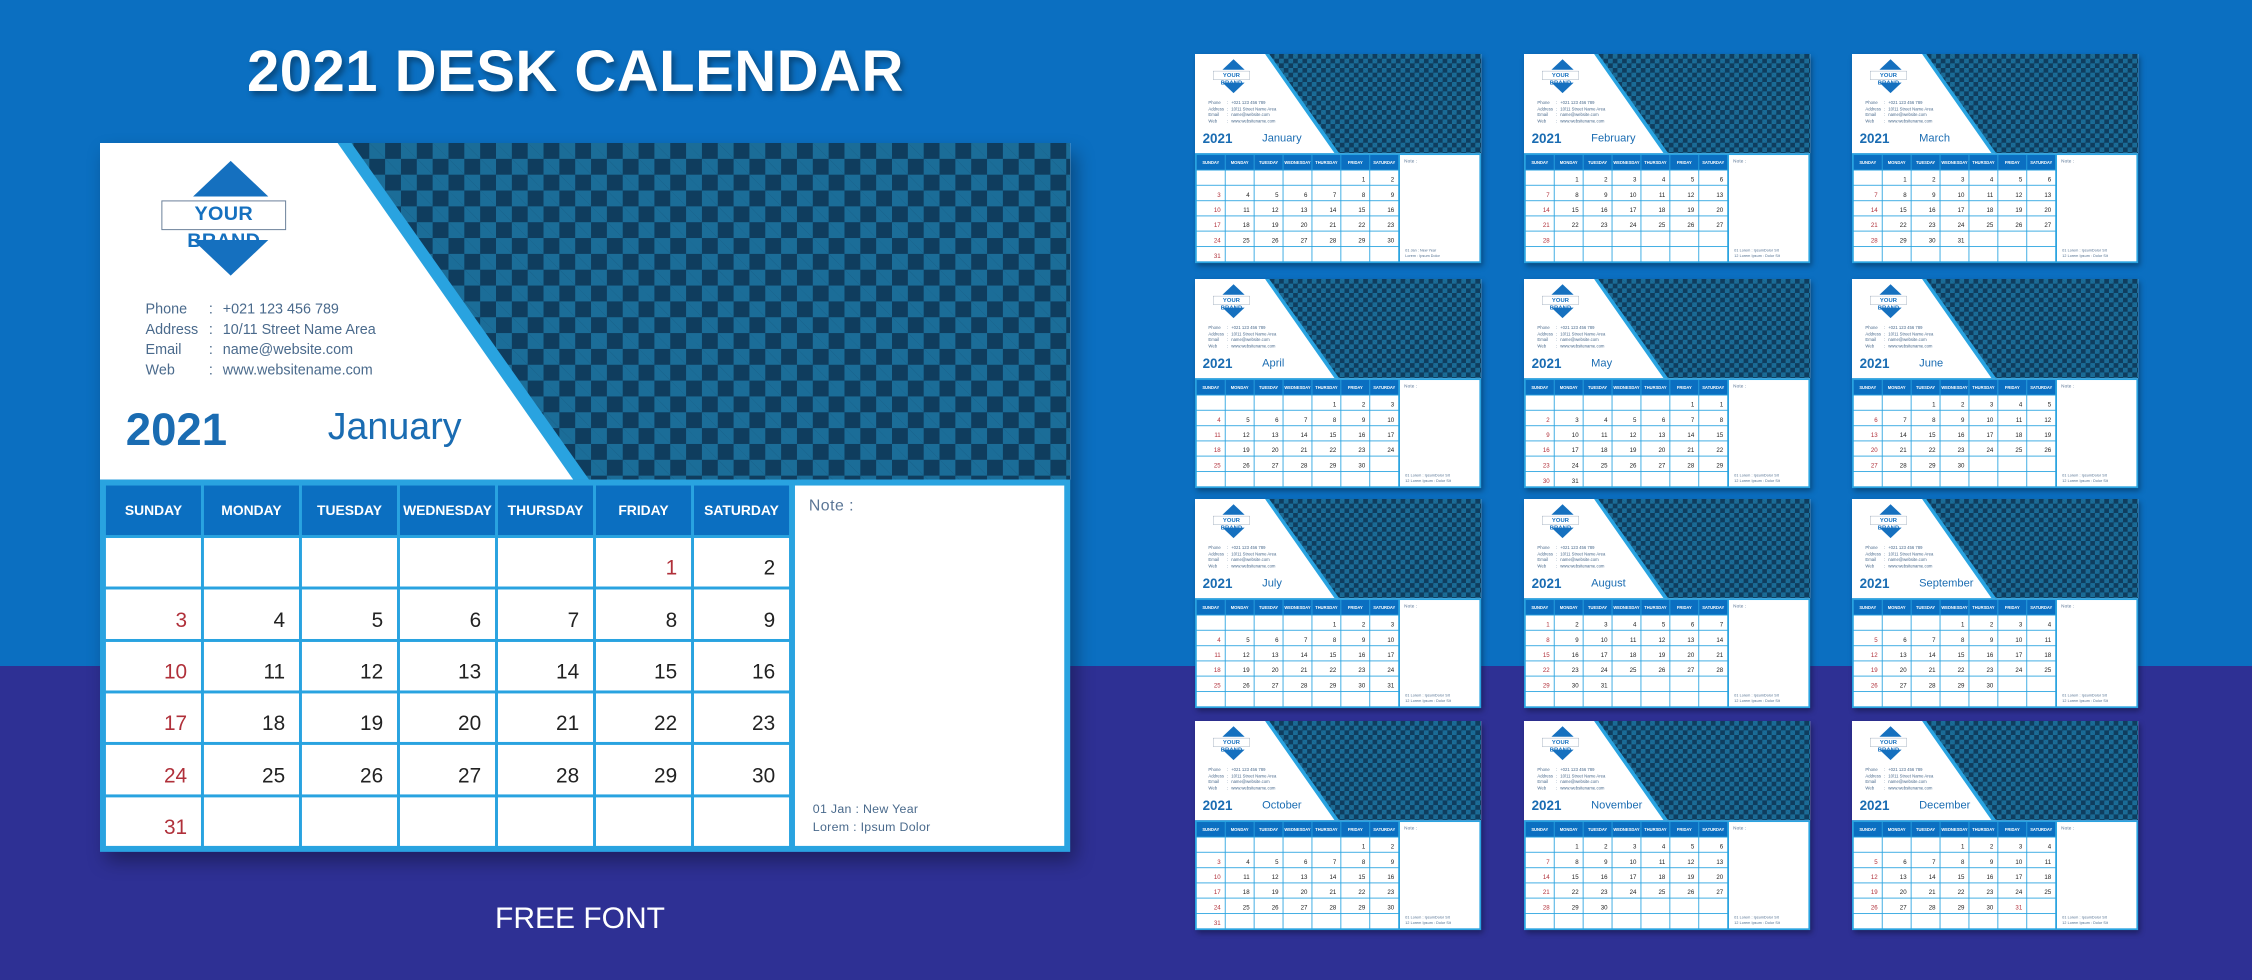  Describe the element at coordinates (2041, 193) in the screenshot. I see `day-cell: 13` at that location.